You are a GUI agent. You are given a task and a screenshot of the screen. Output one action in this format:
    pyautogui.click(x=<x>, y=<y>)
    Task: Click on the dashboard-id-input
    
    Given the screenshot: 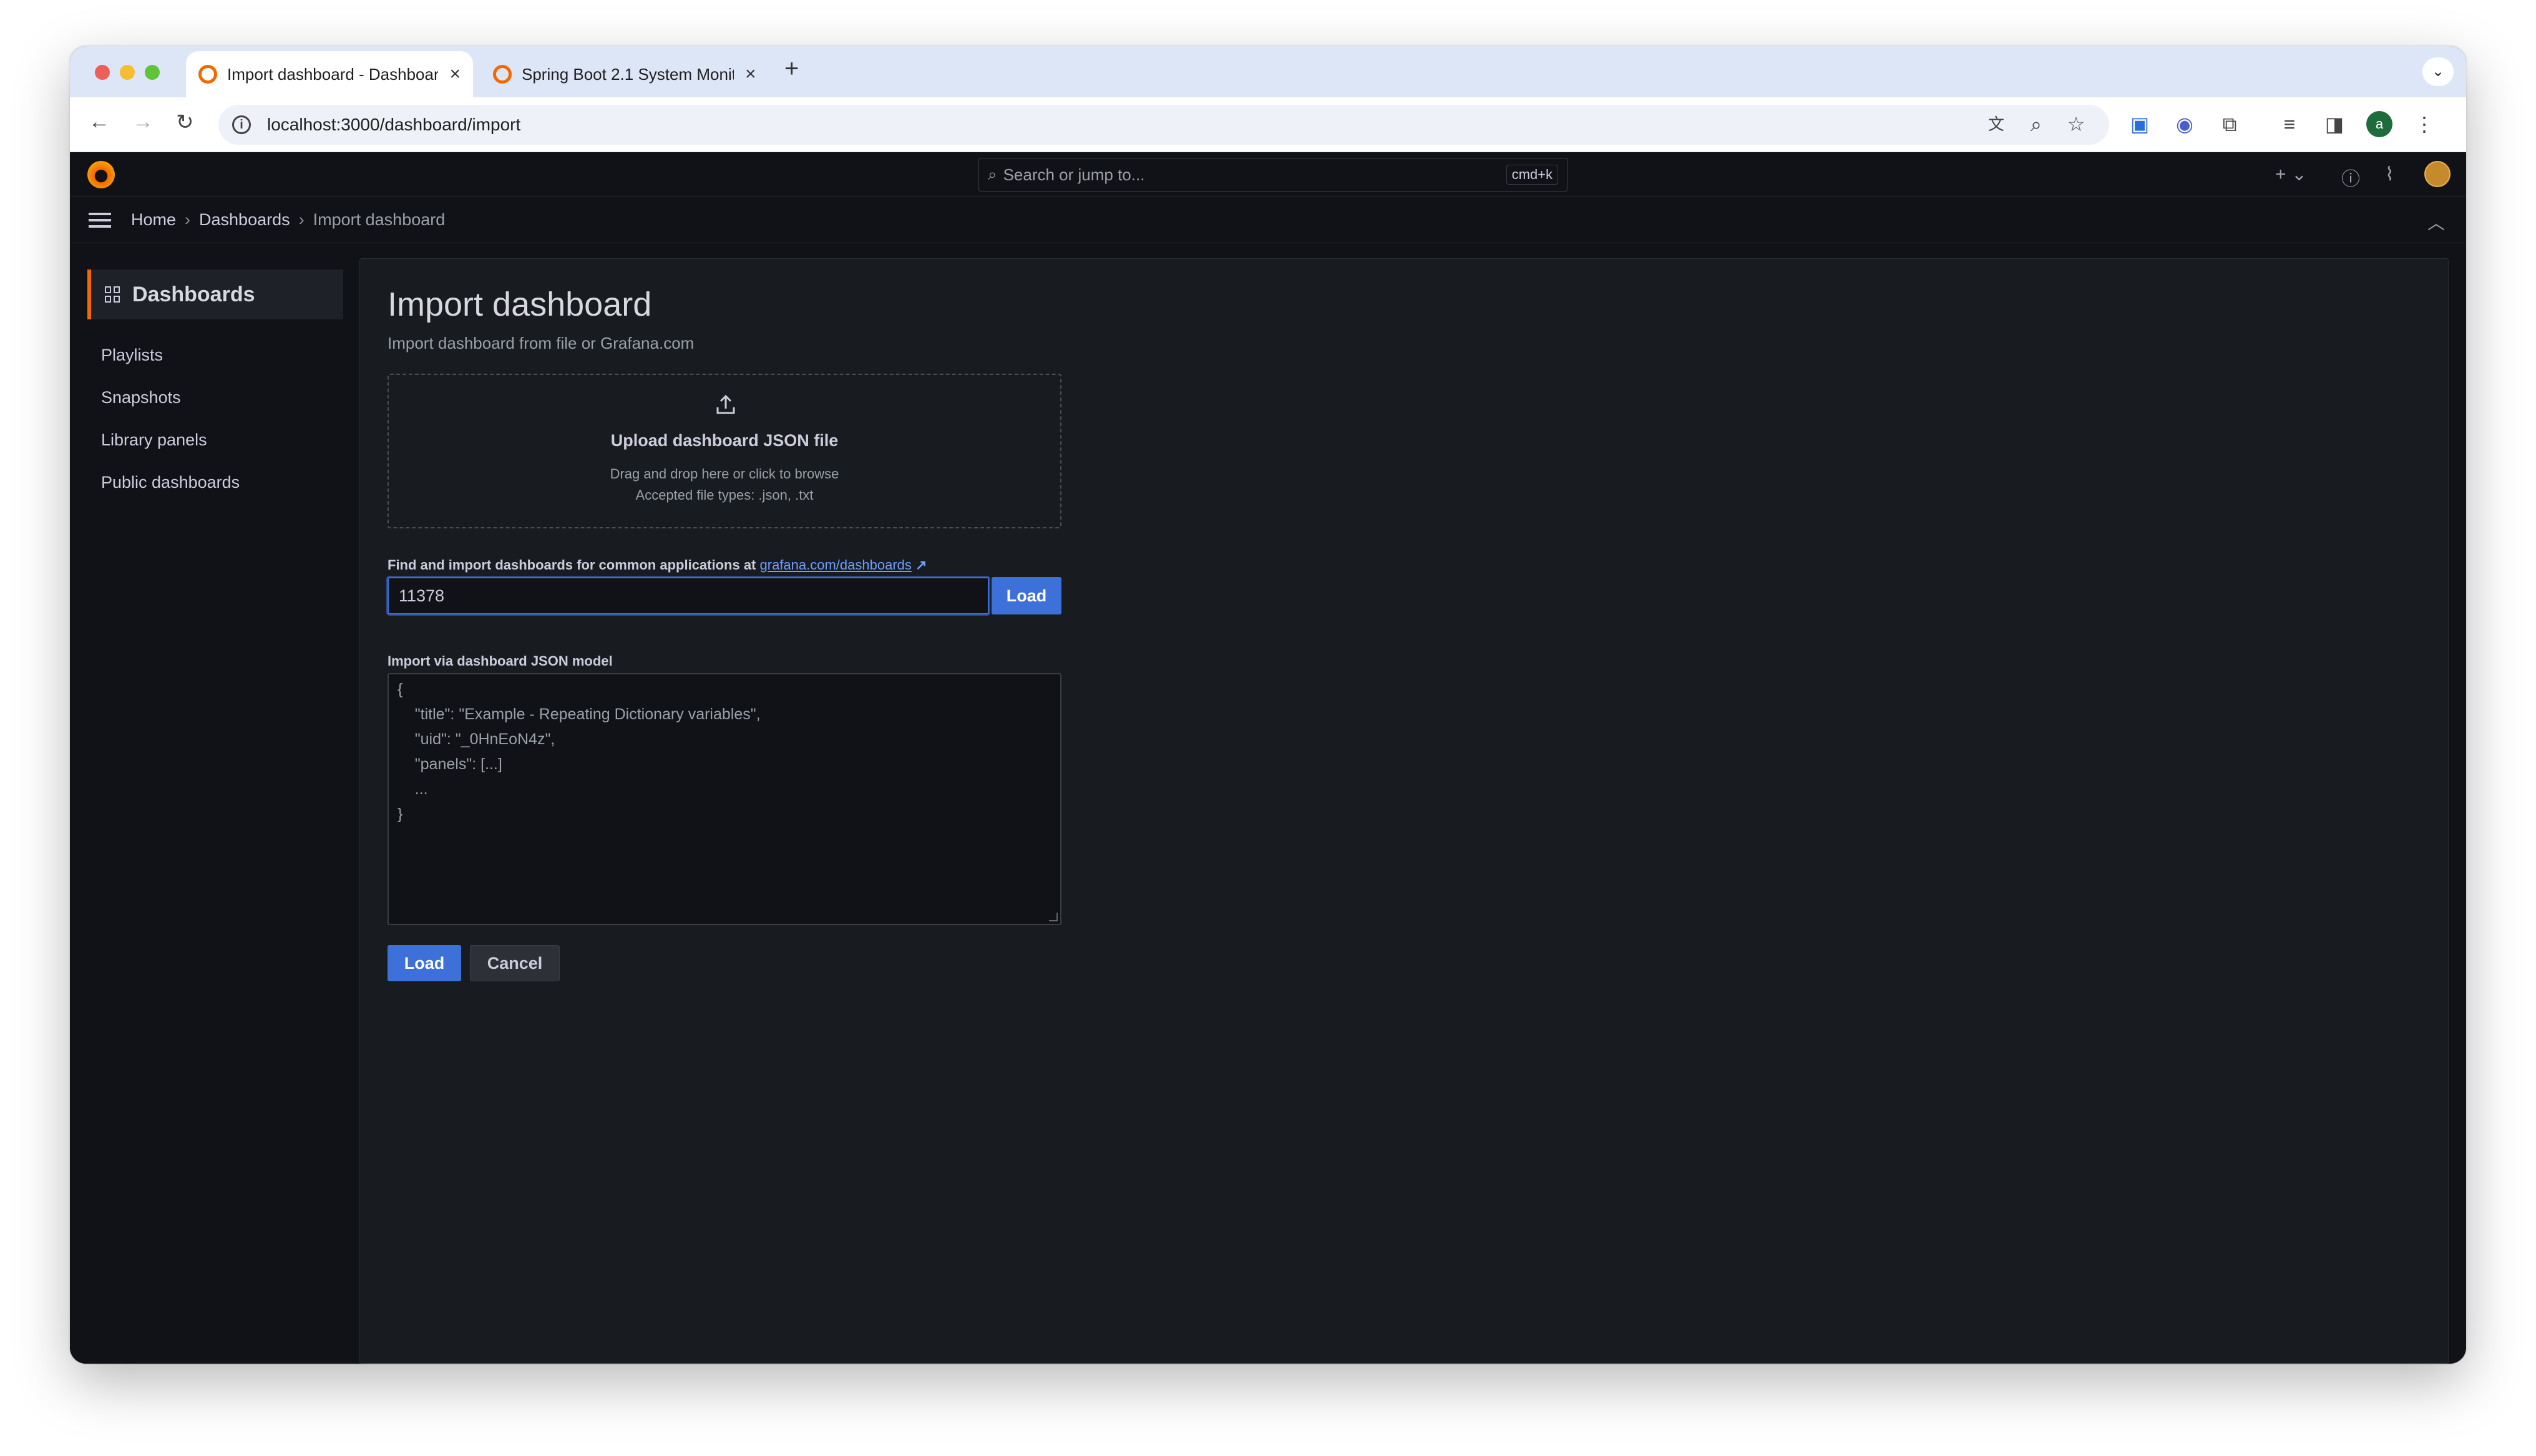 What is the action you would take?
    pyautogui.click(x=689, y=595)
    